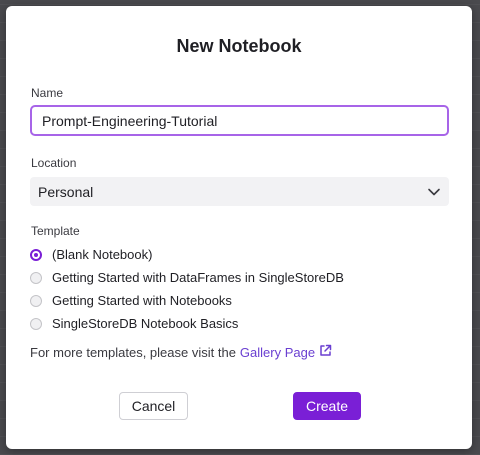 This screenshot has height=455, width=480. What do you see at coordinates (239, 120) in the screenshot?
I see `name-input` at bounding box center [239, 120].